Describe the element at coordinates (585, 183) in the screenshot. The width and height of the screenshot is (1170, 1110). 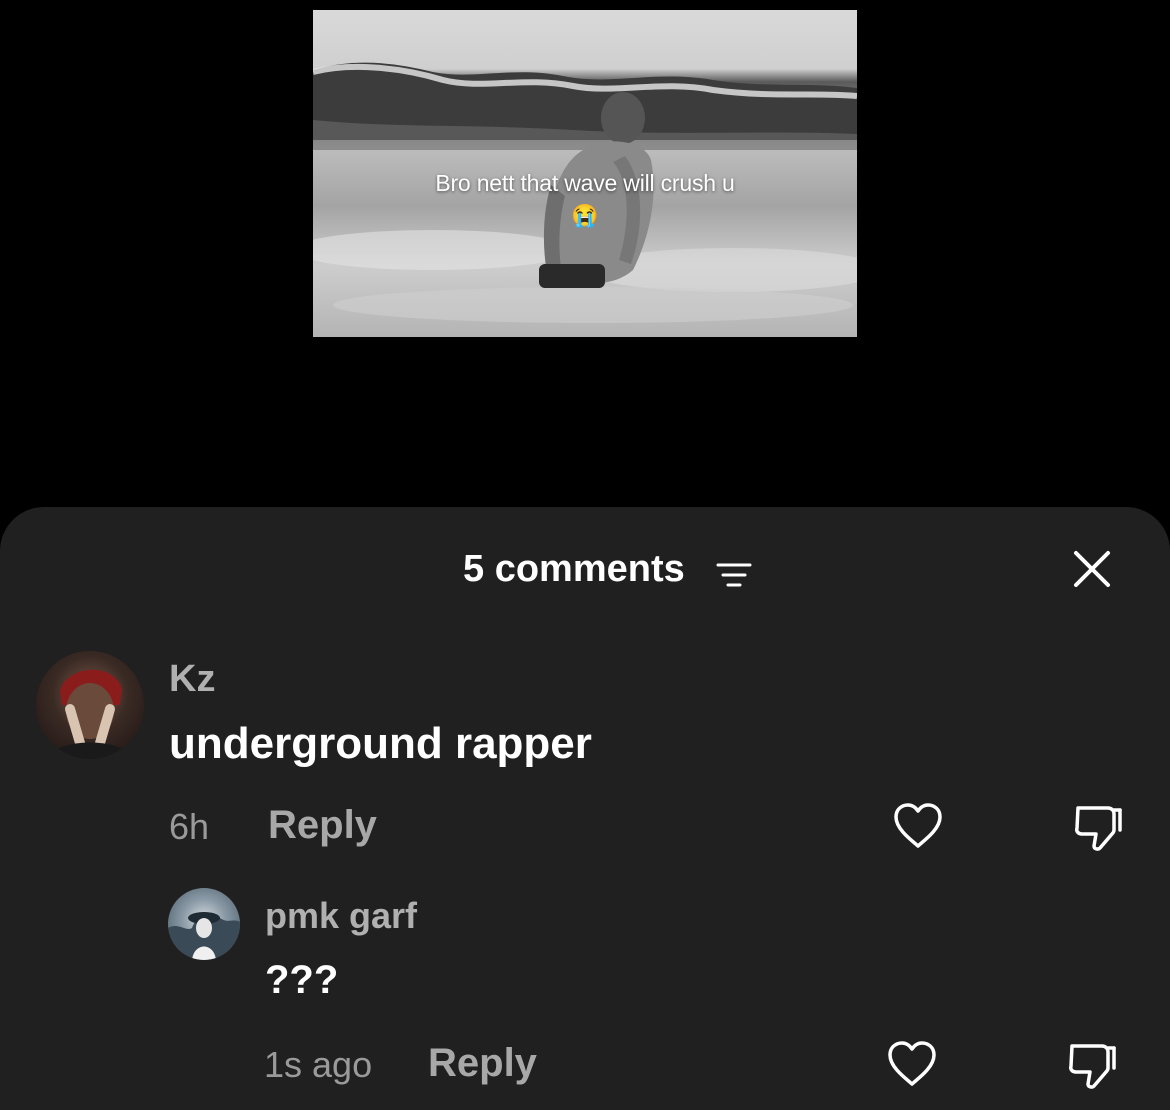
I see `video-caption: Bro nett that wave will crush u` at that location.